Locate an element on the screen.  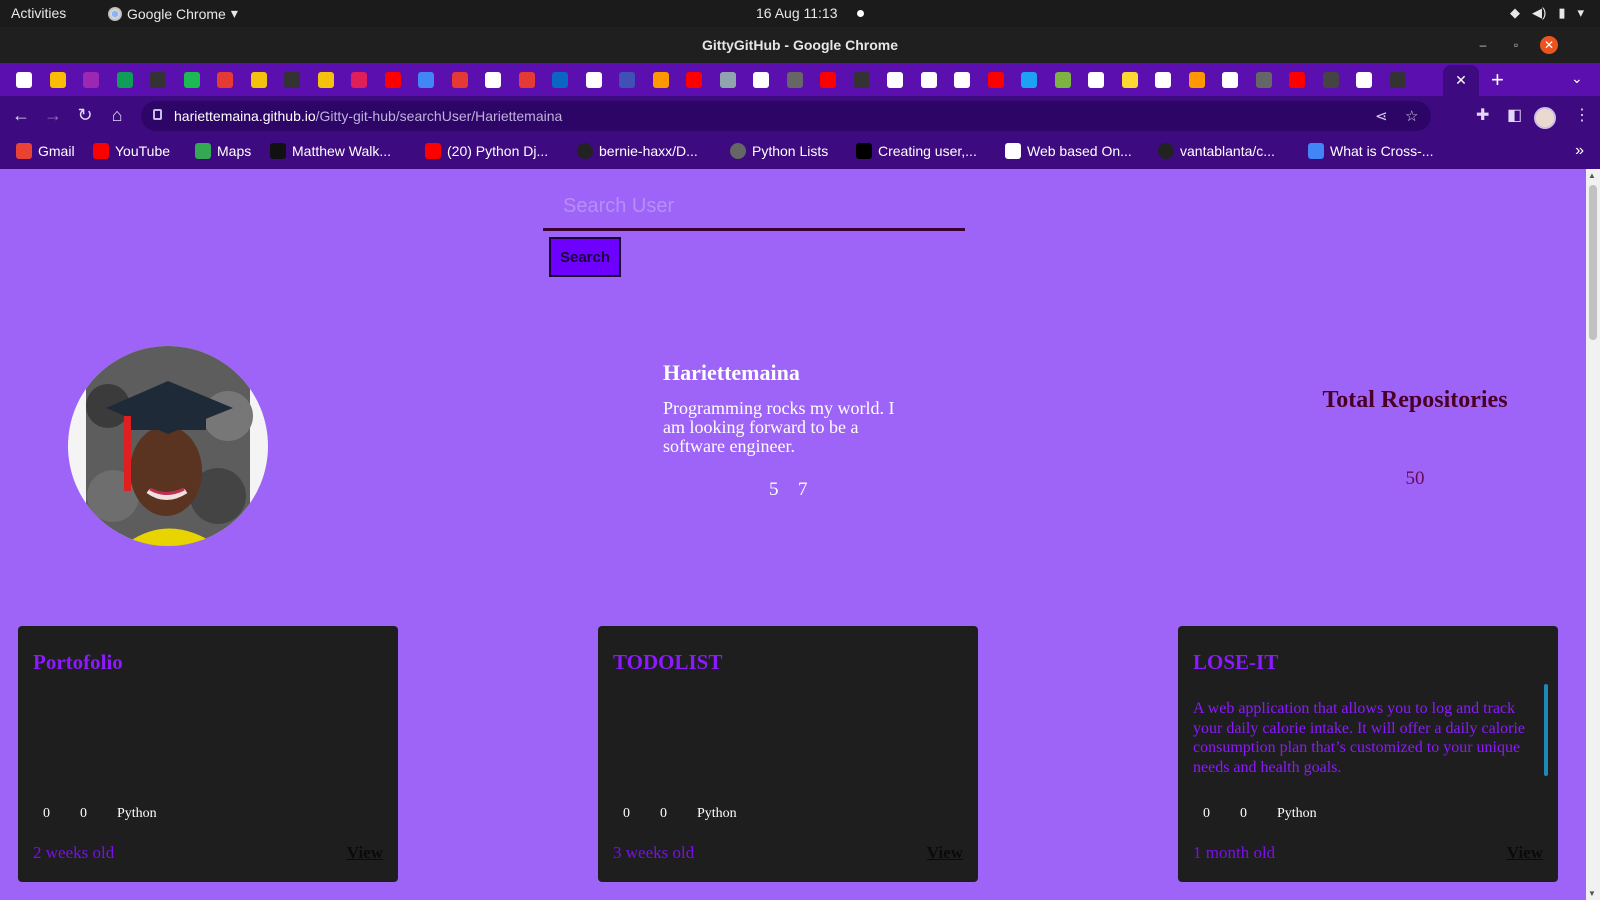
forward-button: → is located at coordinates (53, 115).